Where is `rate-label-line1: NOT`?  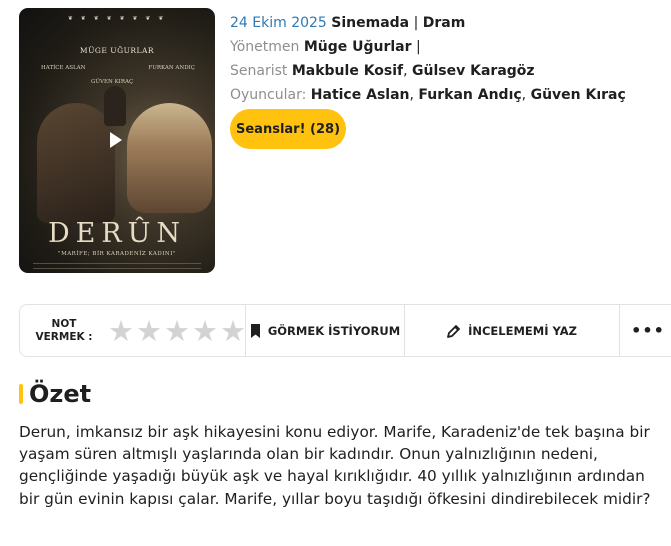 rate-label-line1: NOT is located at coordinates (64, 323).